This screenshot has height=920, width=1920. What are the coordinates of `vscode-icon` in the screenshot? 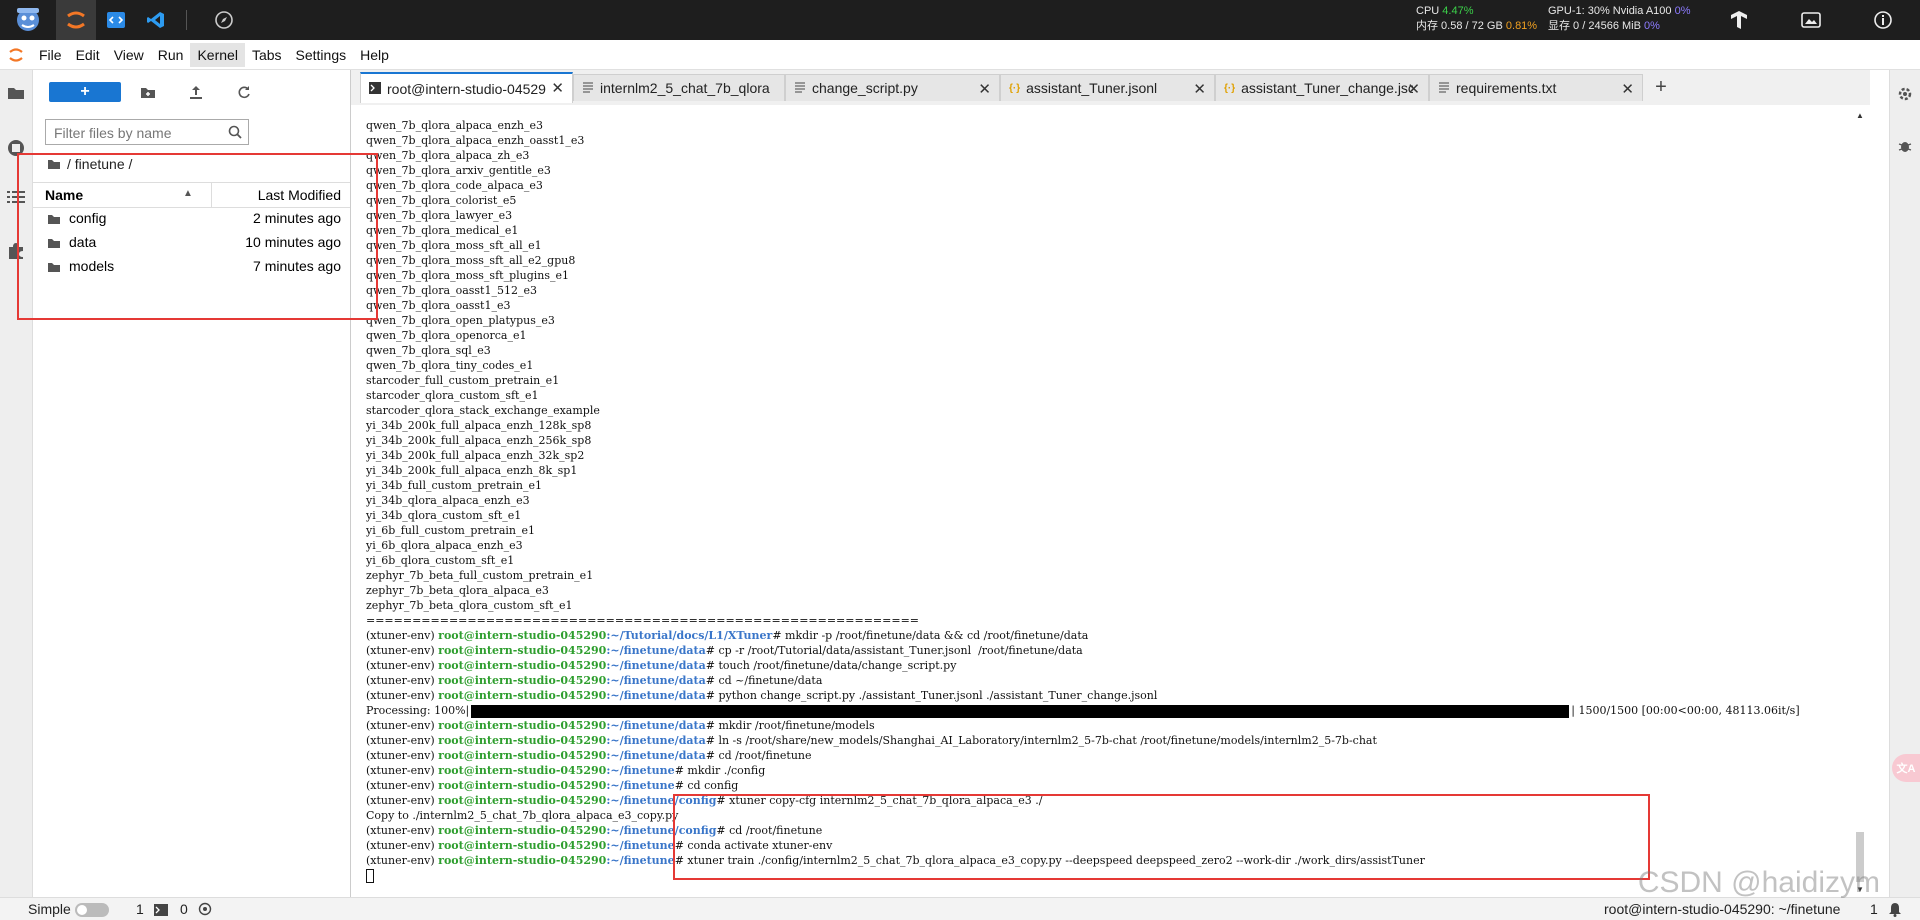 It's located at (156, 20).